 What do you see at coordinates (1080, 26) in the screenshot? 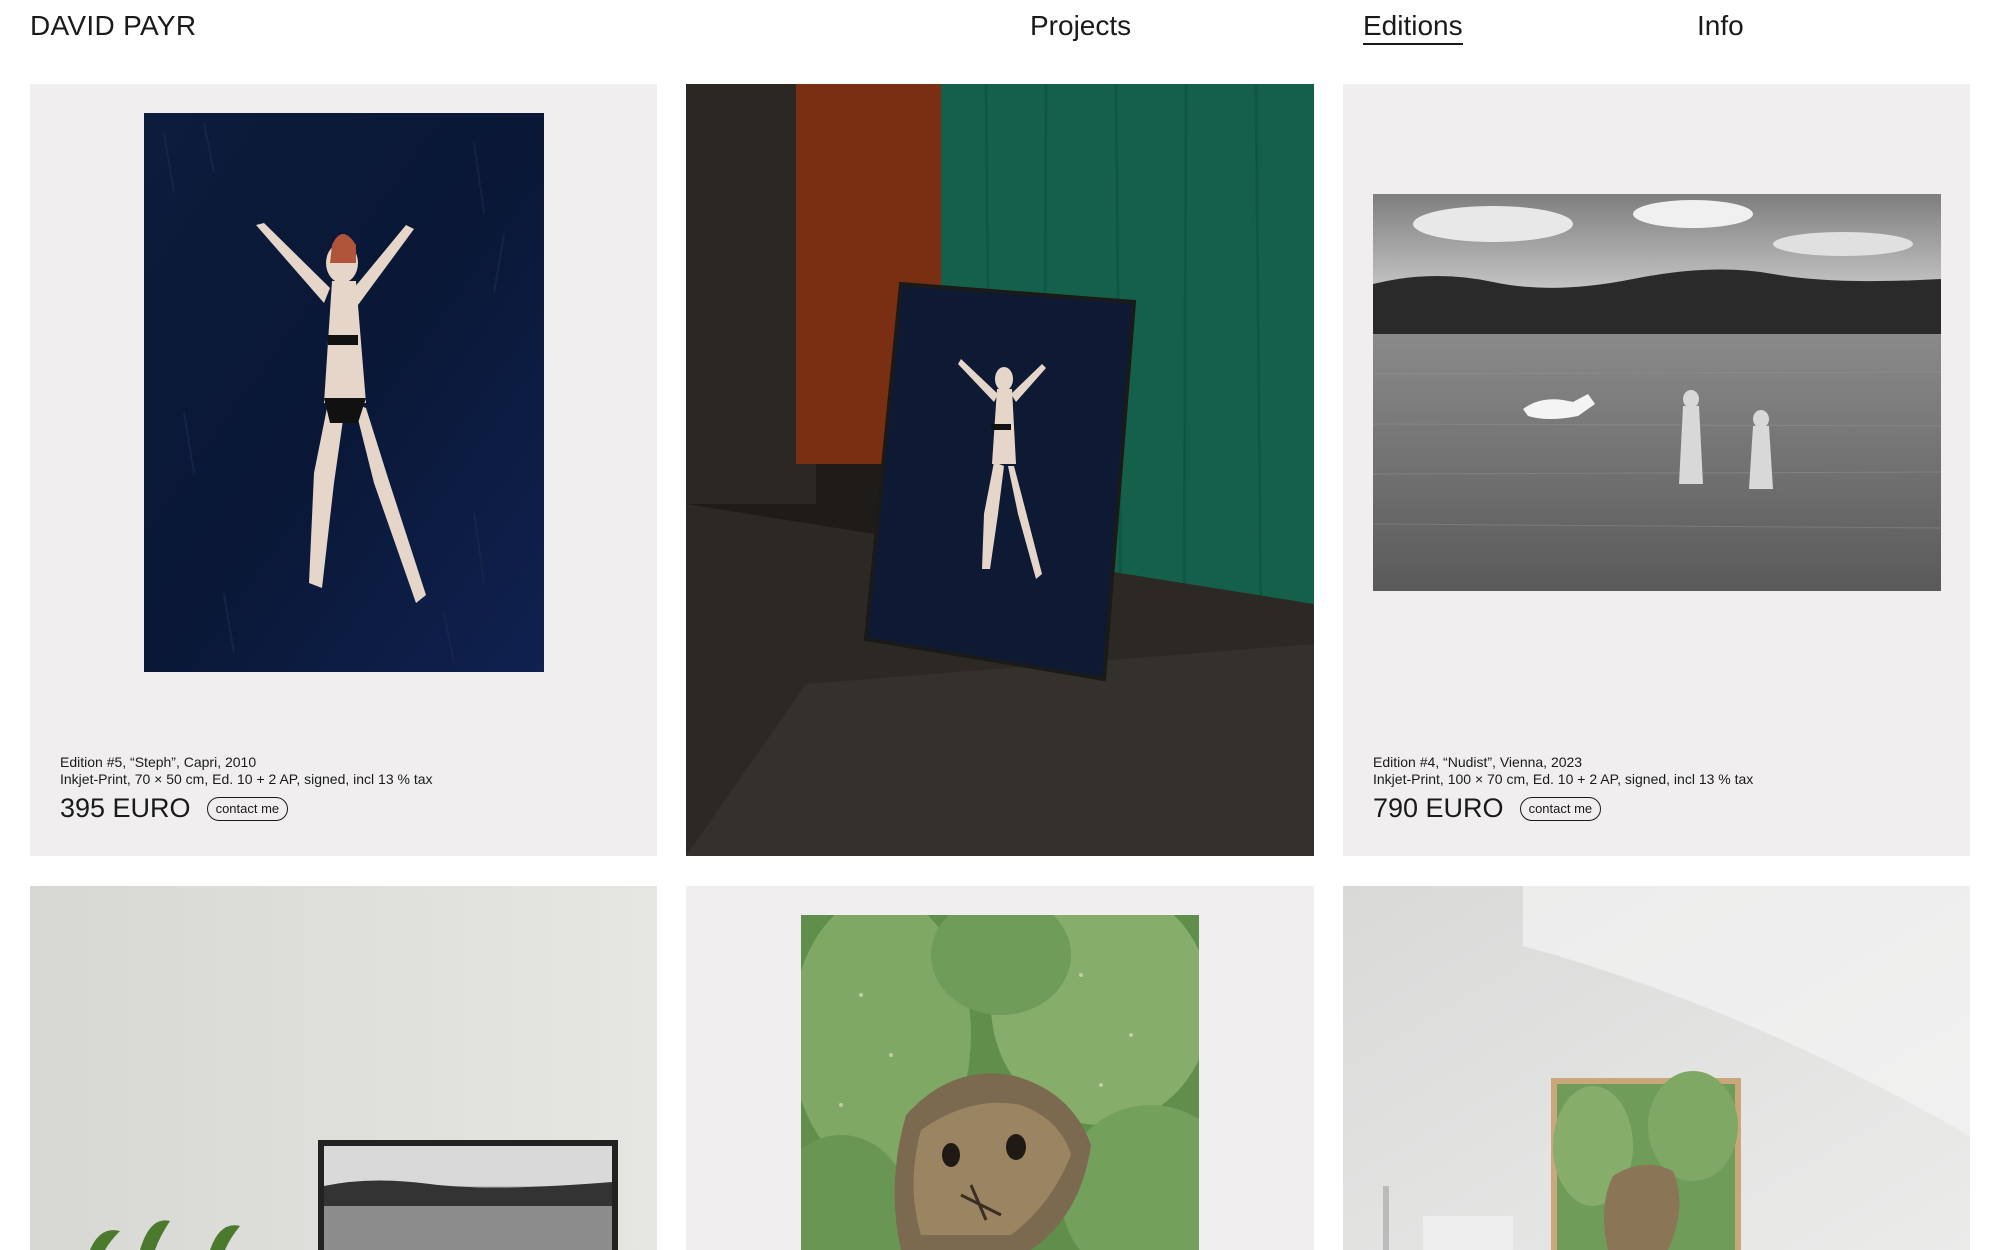
I see `nav-projects: Projects` at bounding box center [1080, 26].